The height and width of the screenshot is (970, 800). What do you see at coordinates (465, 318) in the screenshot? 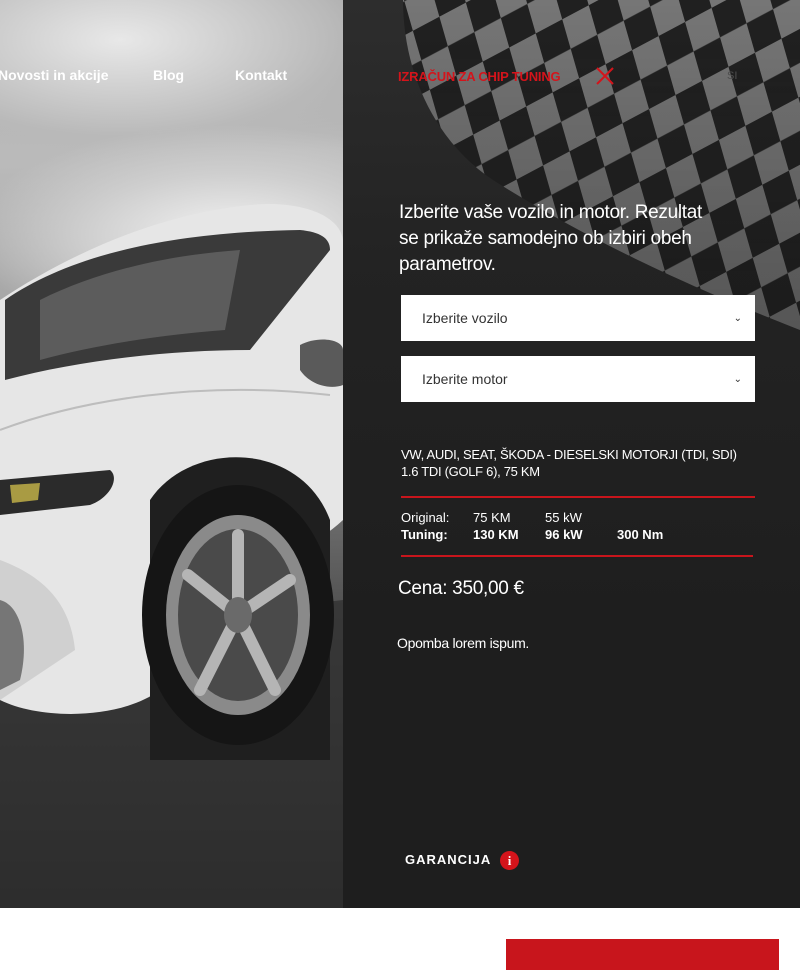
I see `vehicle-select-label: Izberite vozilo` at bounding box center [465, 318].